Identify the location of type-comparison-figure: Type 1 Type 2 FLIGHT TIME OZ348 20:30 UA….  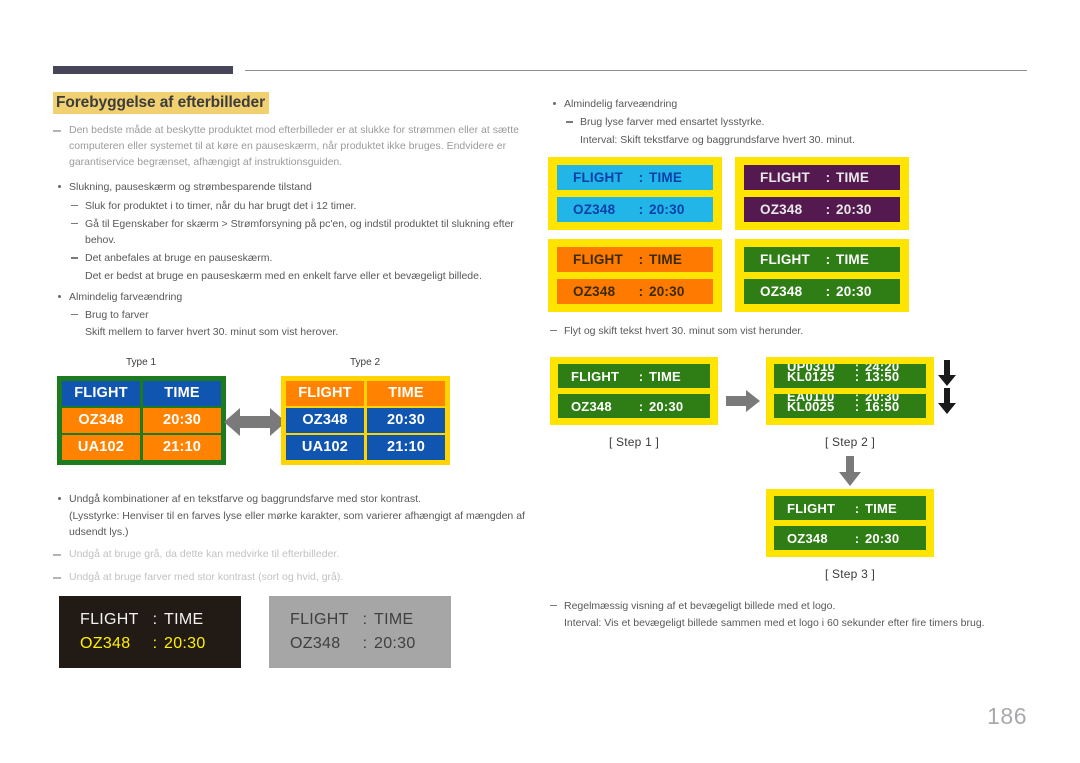
(292, 417).